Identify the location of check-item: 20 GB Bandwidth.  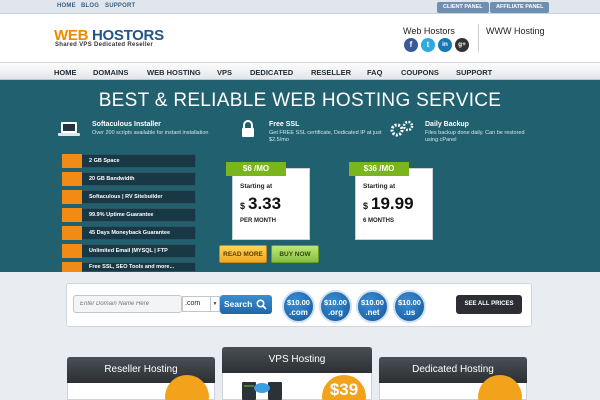
(129, 179).